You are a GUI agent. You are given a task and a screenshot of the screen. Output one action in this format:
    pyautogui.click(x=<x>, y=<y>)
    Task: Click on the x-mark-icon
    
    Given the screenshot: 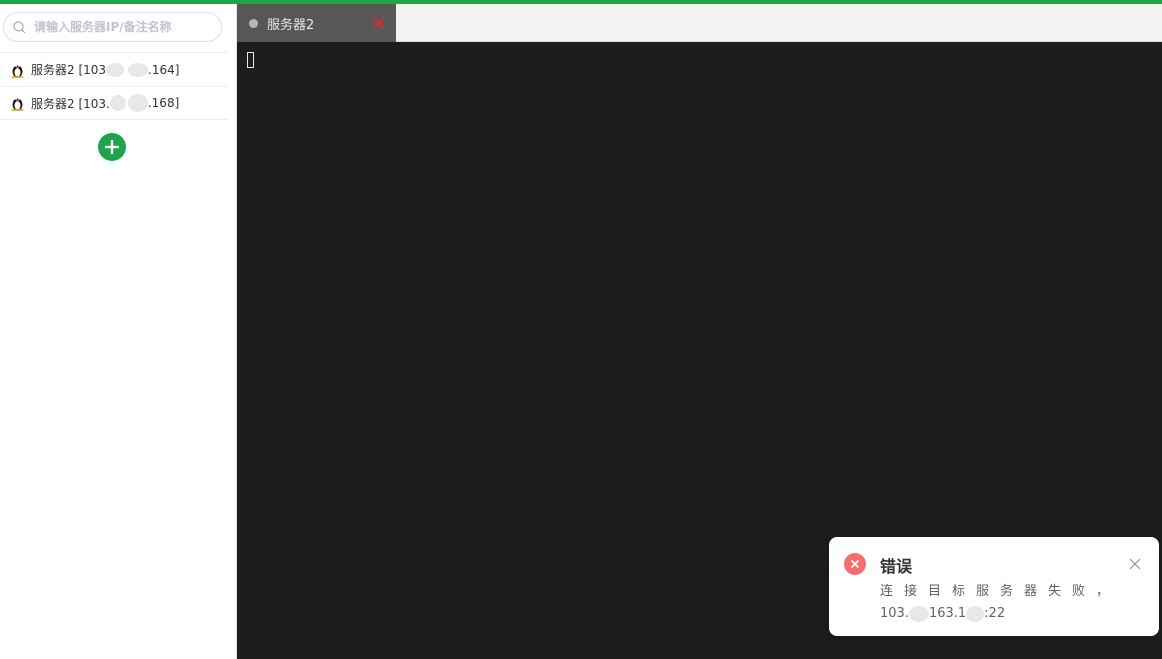 What is the action you would take?
    pyautogui.click(x=855, y=564)
    